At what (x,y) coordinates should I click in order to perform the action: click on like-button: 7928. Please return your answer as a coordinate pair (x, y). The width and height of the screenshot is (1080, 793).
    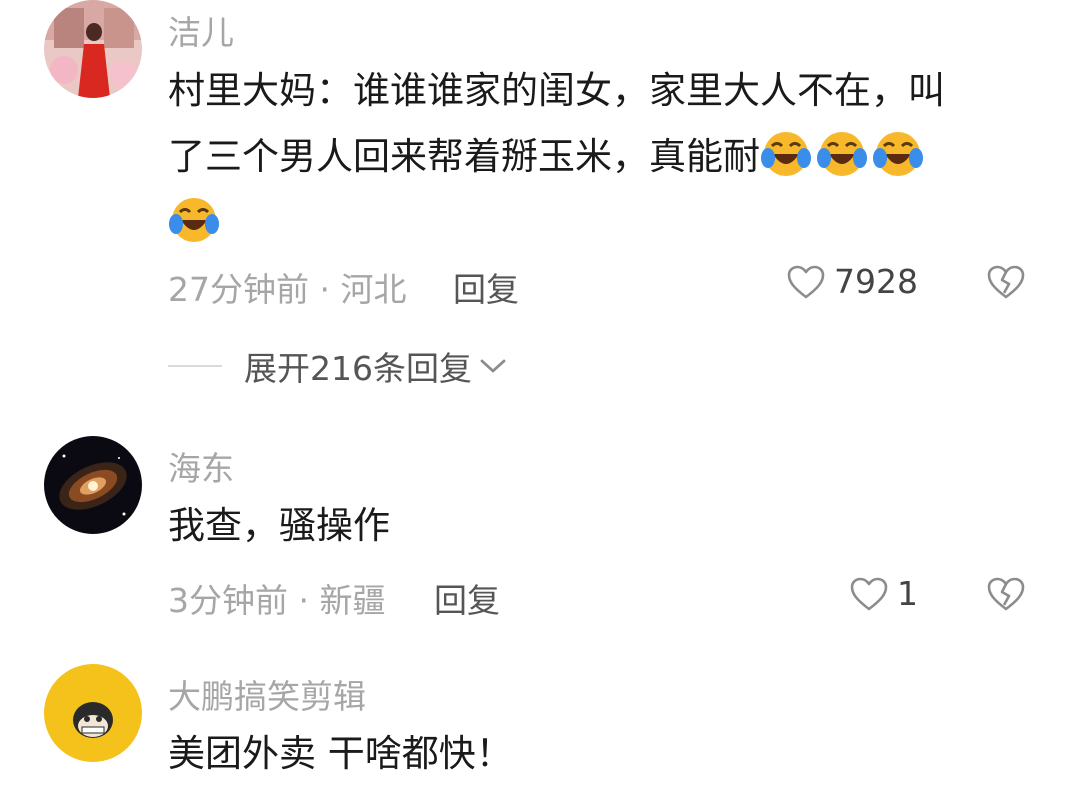
    Looking at the image, I should click on (852, 281).